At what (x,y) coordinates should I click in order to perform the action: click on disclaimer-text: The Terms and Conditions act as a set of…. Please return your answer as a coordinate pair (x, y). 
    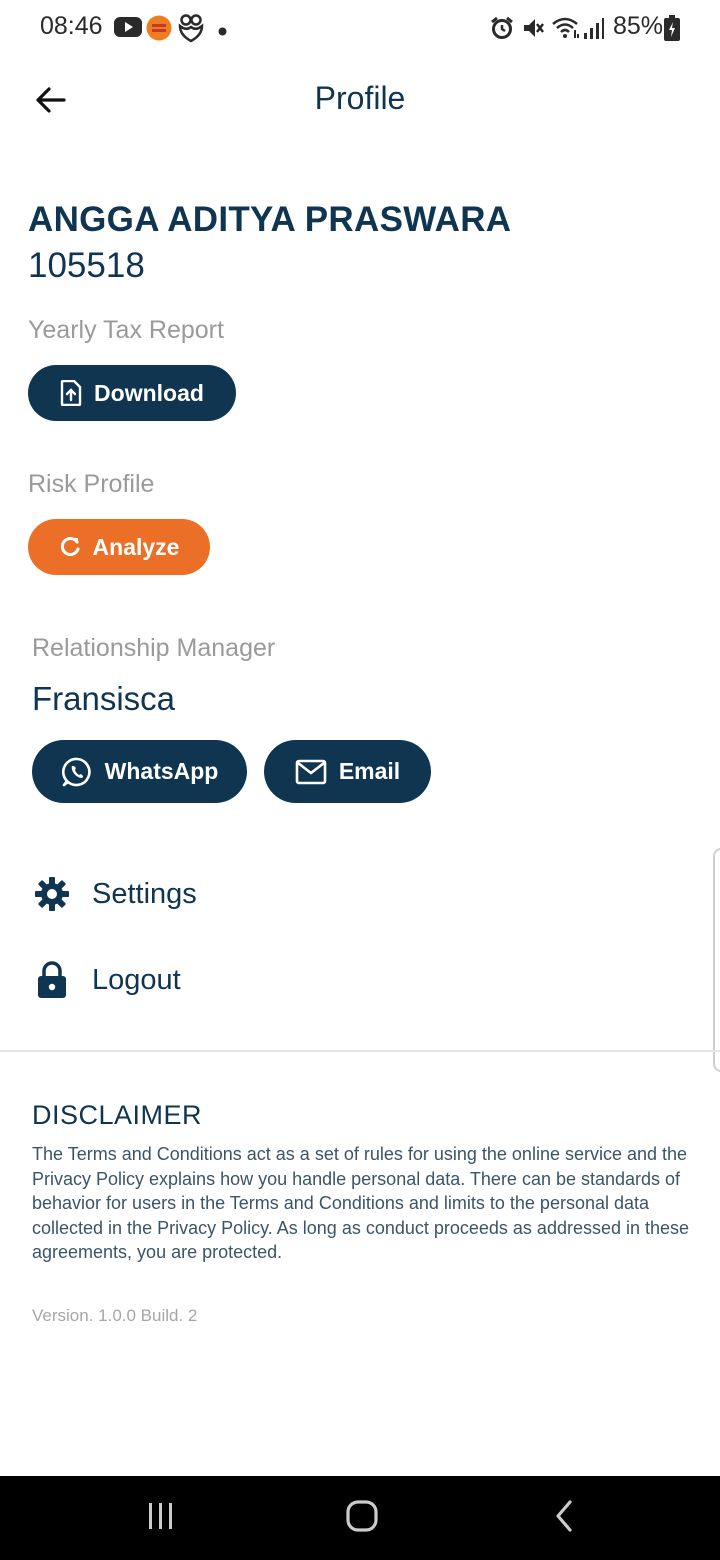
    Looking at the image, I should click on (361, 1203).